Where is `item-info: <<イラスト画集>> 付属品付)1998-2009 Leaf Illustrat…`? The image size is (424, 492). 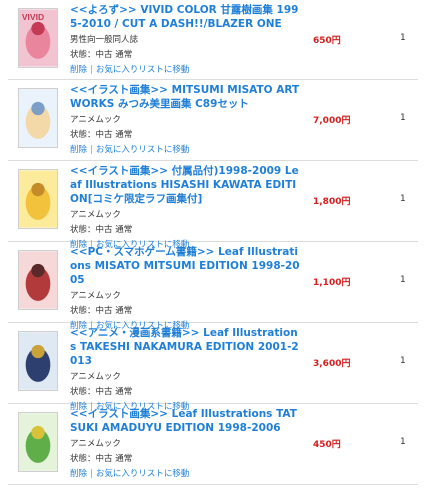 item-info: <<イラスト画集>> 付属品付)1998-2009 Leaf Illustrat… is located at coordinates (185, 207).